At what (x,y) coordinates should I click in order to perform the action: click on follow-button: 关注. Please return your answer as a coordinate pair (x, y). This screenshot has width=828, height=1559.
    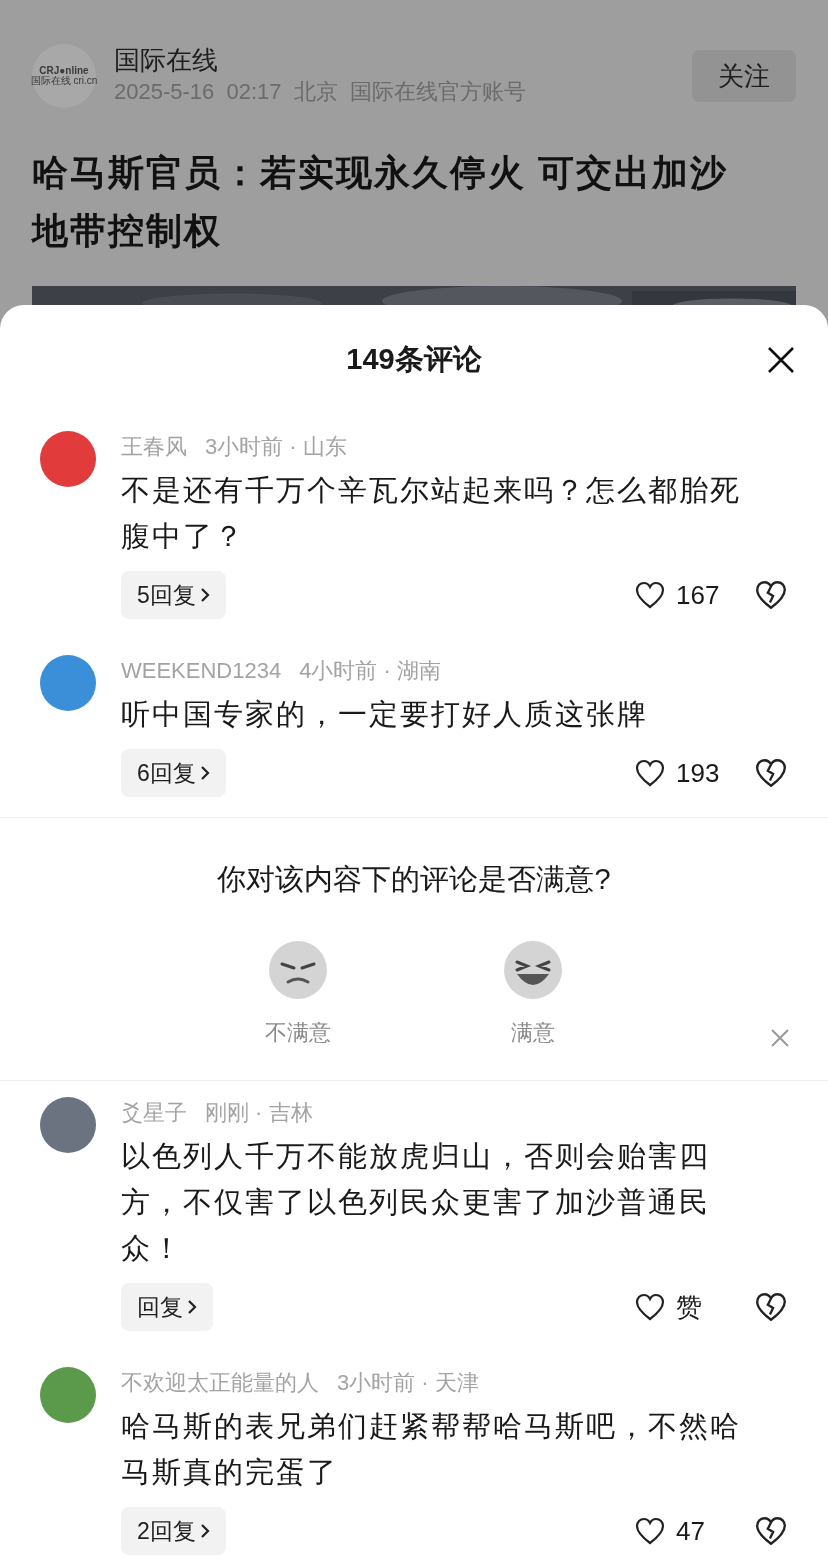
    Looking at the image, I should click on (744, 76).